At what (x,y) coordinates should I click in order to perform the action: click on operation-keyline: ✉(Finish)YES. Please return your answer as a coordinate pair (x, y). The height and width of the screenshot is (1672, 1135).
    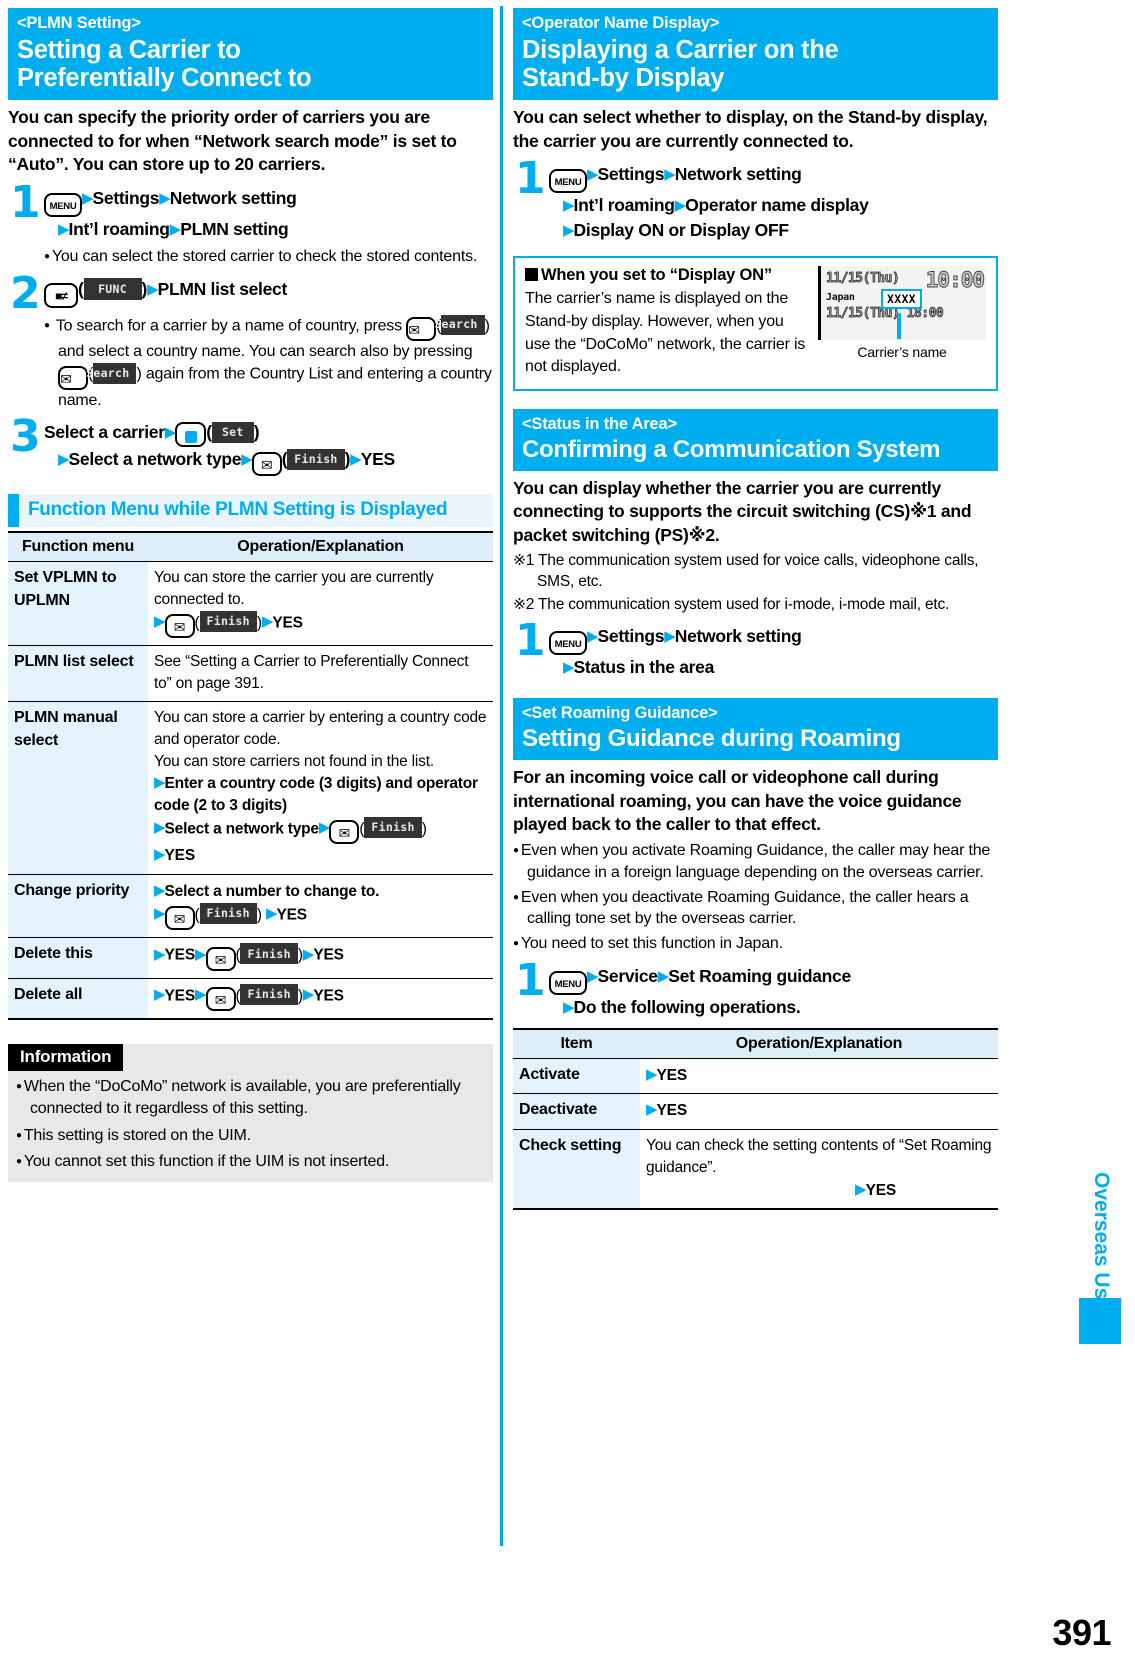
    Looking at the image, I should click on (320, 624).